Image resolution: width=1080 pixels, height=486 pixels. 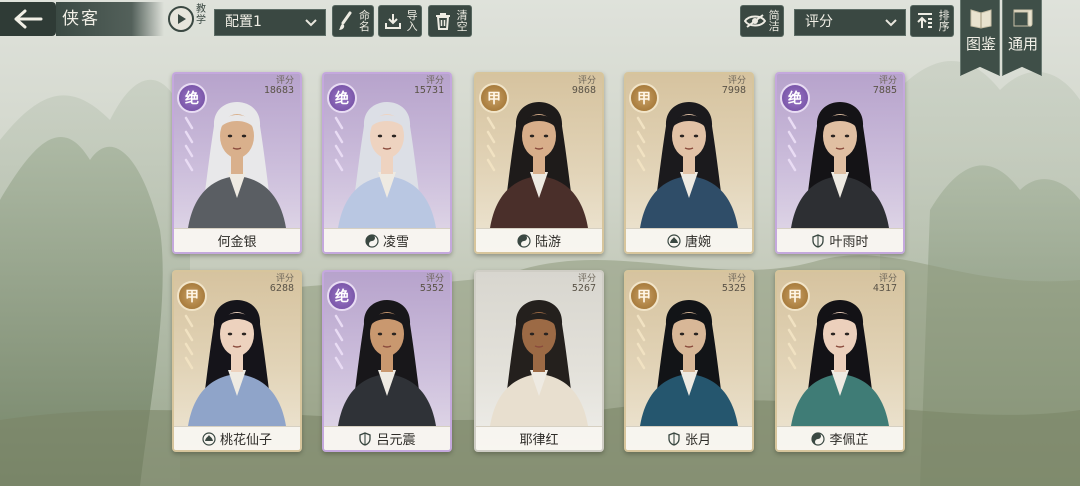 What do you see at coordinates (395, 242) in the screenshot?
I see `hero-name: 凌雪` at bounding box center [395, 242].